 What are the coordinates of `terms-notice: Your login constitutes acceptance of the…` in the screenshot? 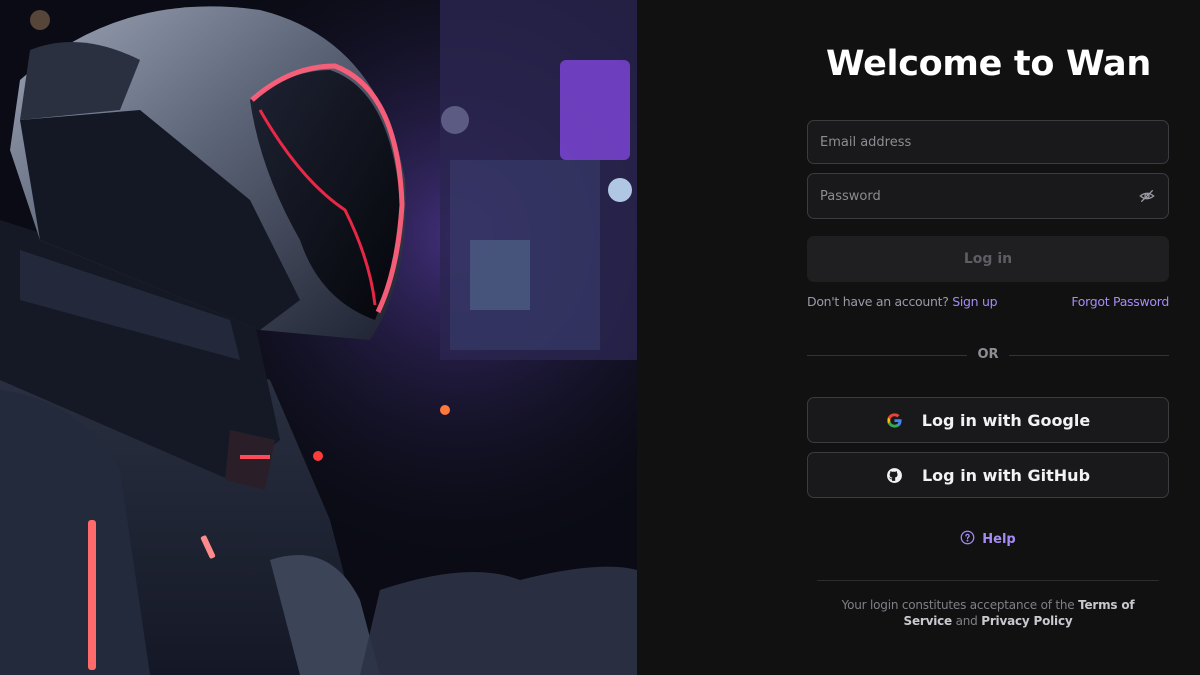 It's located at (988, 613).